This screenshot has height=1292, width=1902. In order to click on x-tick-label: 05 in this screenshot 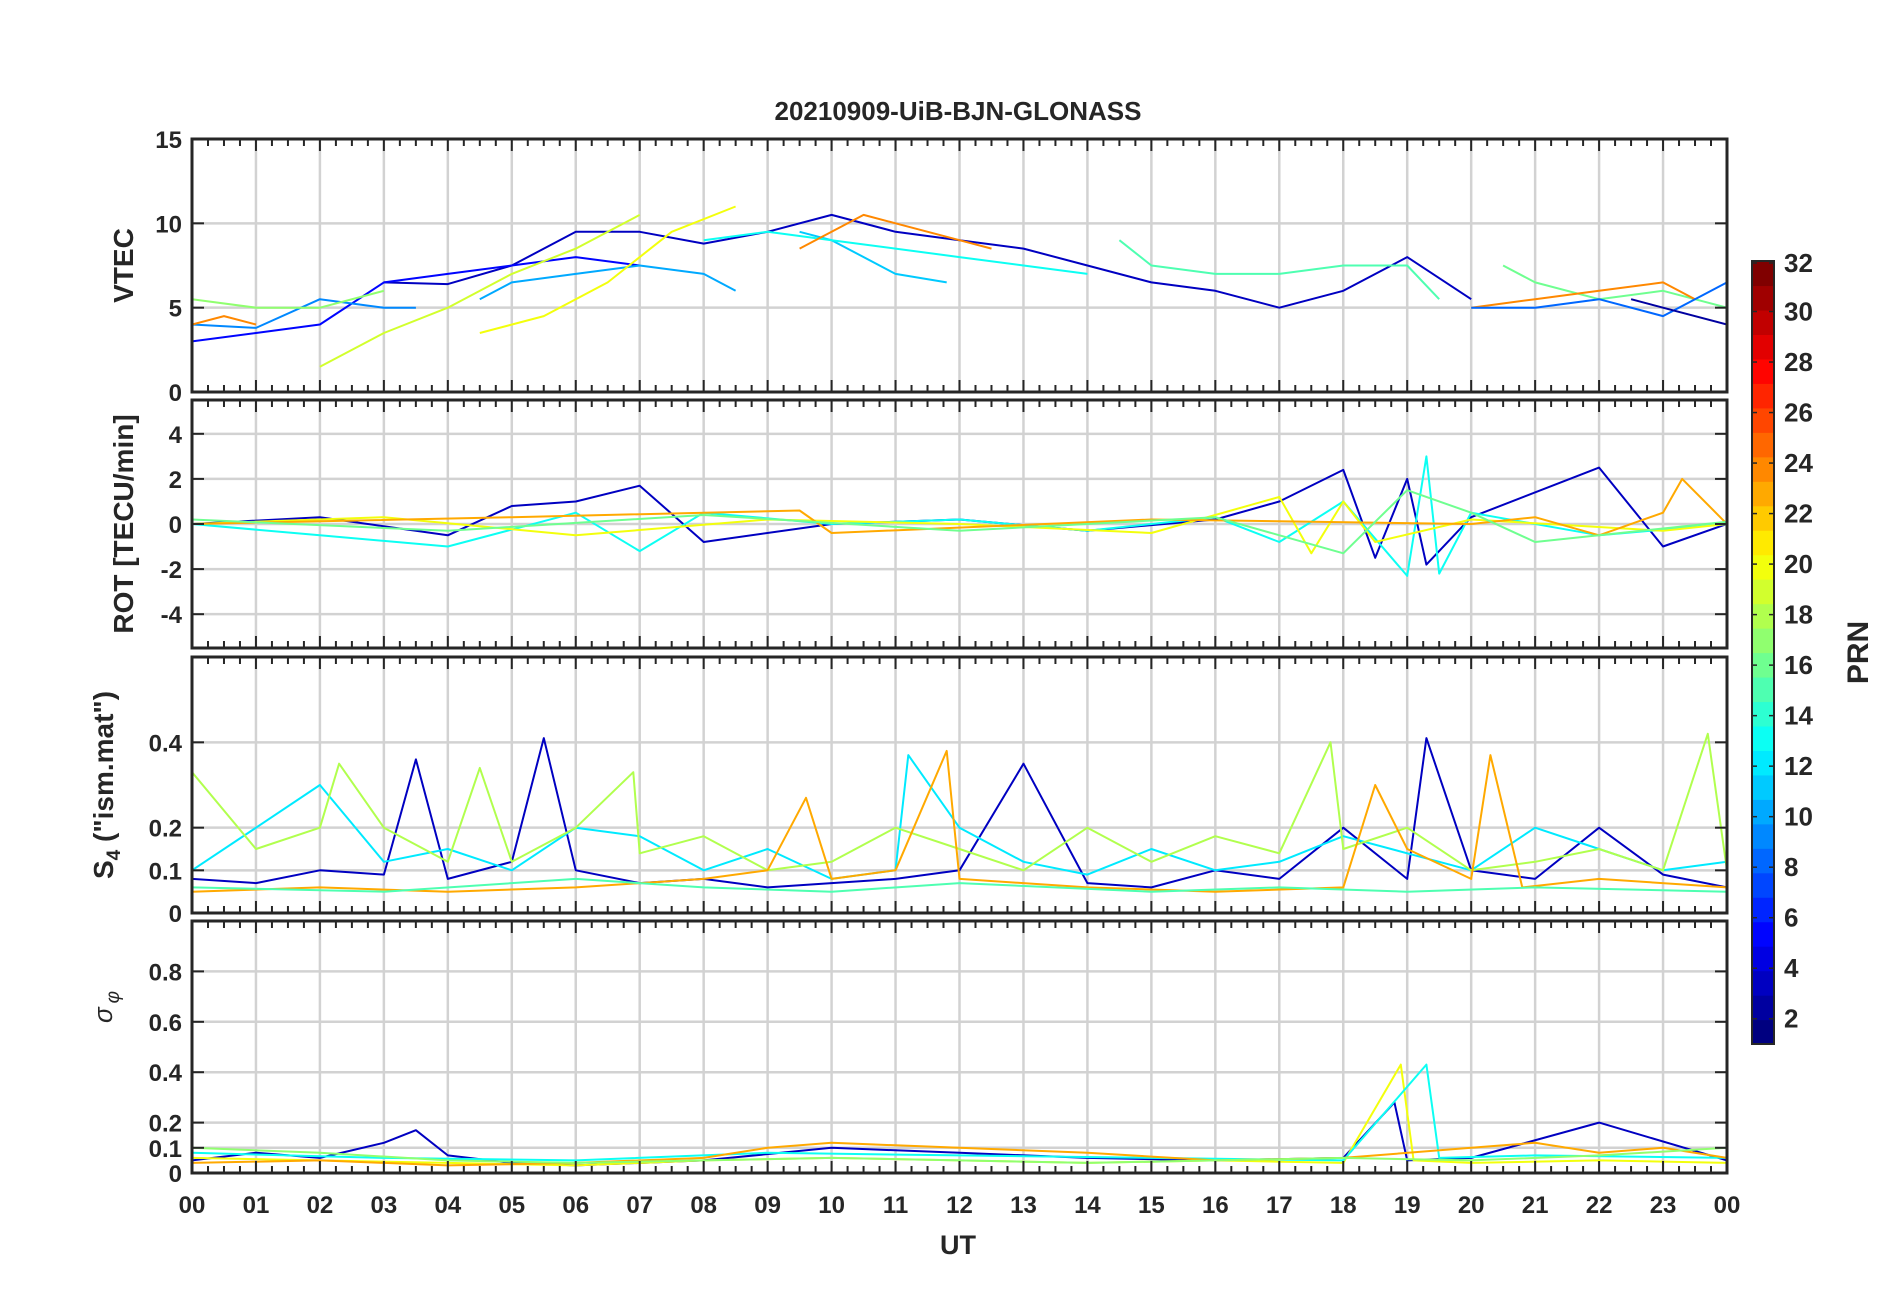, I will do `click(511, 1205)`.